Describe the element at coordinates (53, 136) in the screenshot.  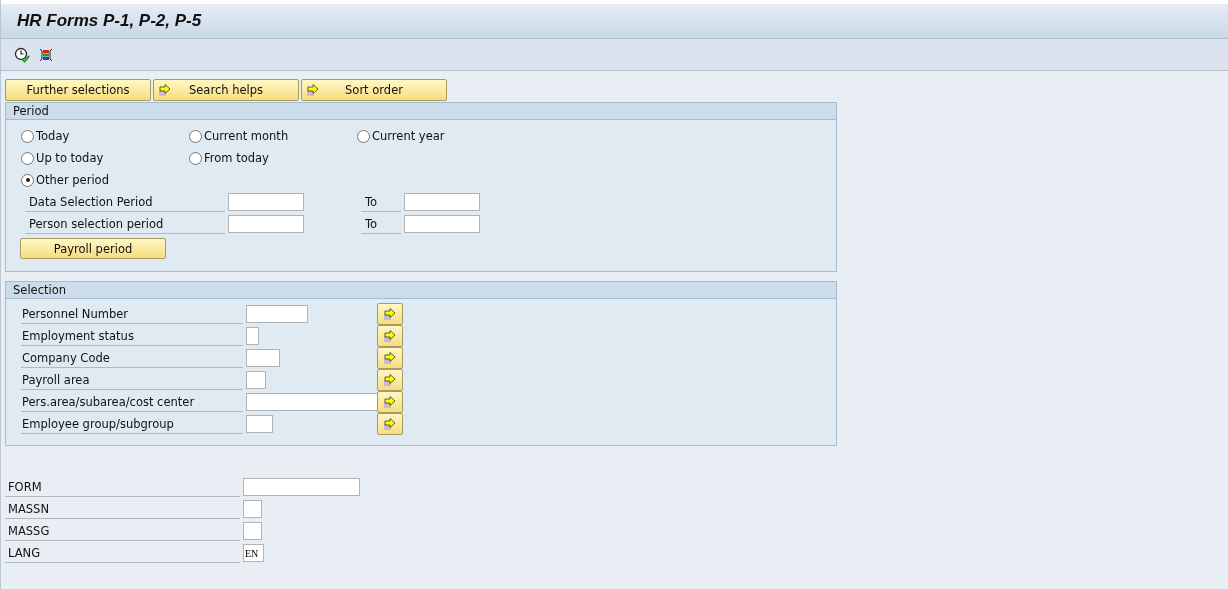
I see `radio-label: Today` at that location.